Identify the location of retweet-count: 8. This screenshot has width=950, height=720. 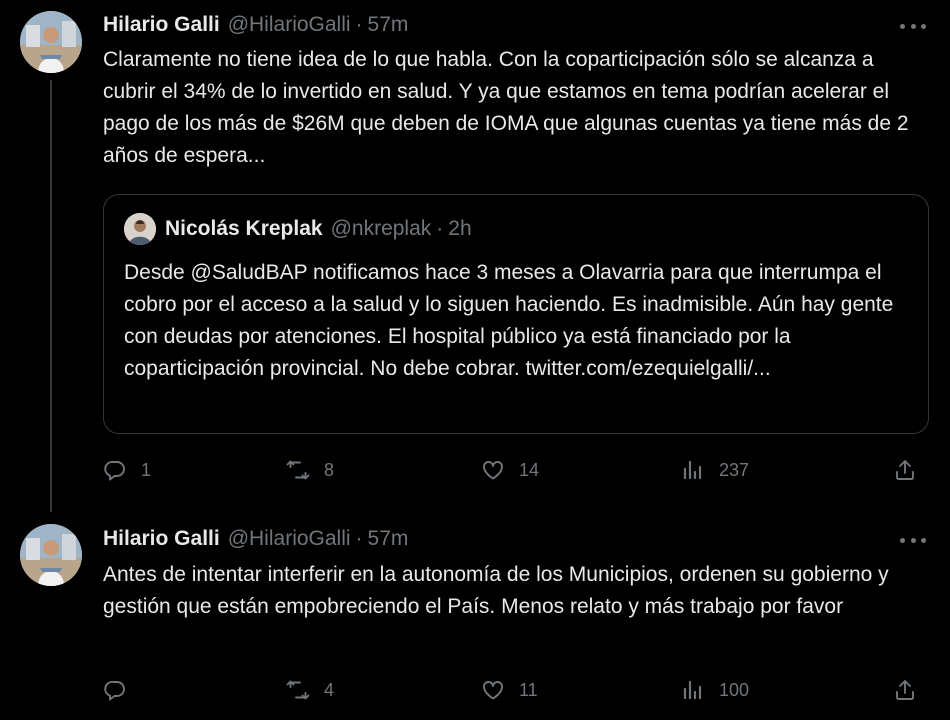
(329, 469).